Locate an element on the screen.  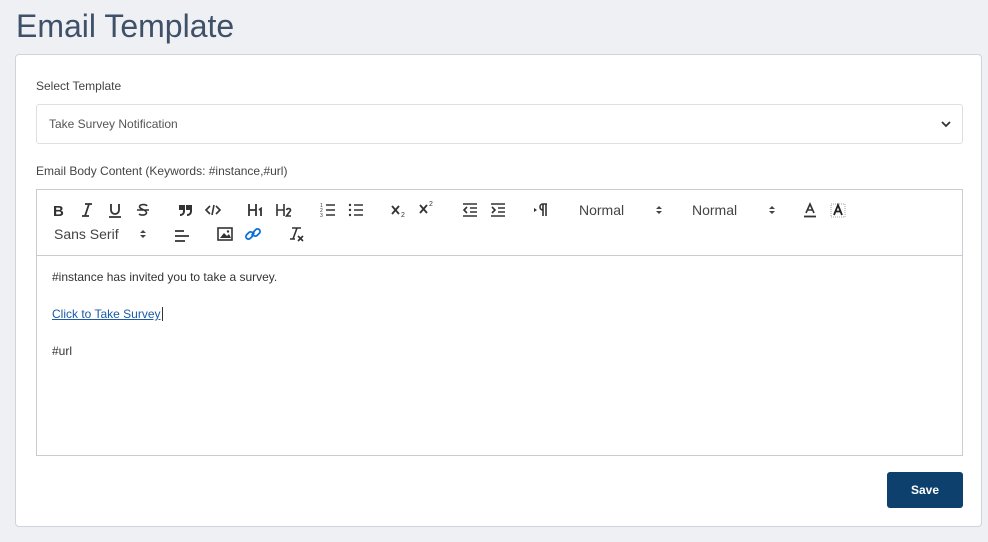
link-icon is located at coordinates (253, 234).